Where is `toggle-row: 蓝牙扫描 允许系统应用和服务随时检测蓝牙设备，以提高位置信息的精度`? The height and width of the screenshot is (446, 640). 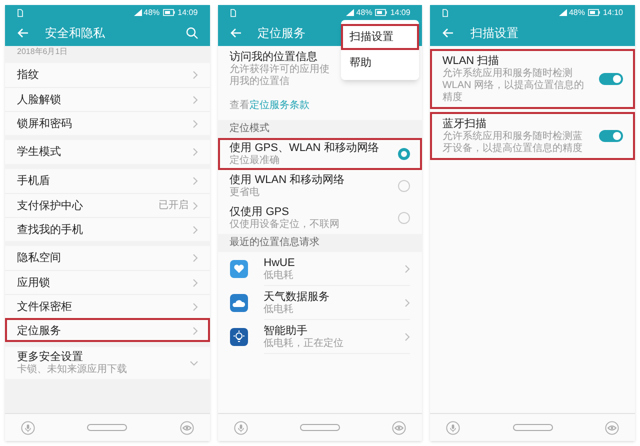 toggle-row: 蓝牙扫描 允许系统应用和服务随时检测蓝牙设备，以提高位置信息的精度 is located at coordinates (533, 136).